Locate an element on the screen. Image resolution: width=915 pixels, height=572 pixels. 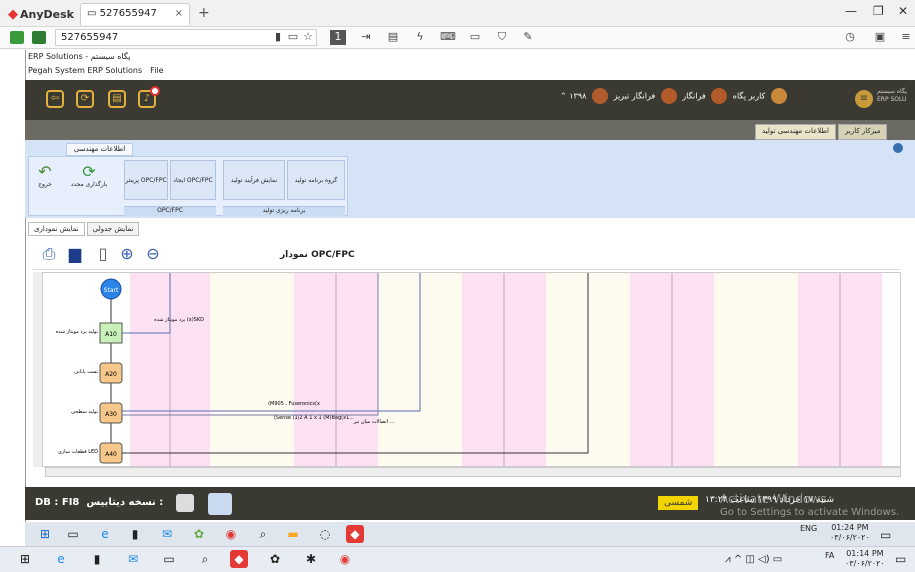
store-icon-local: ▮ is located at coordinates (97, 559).